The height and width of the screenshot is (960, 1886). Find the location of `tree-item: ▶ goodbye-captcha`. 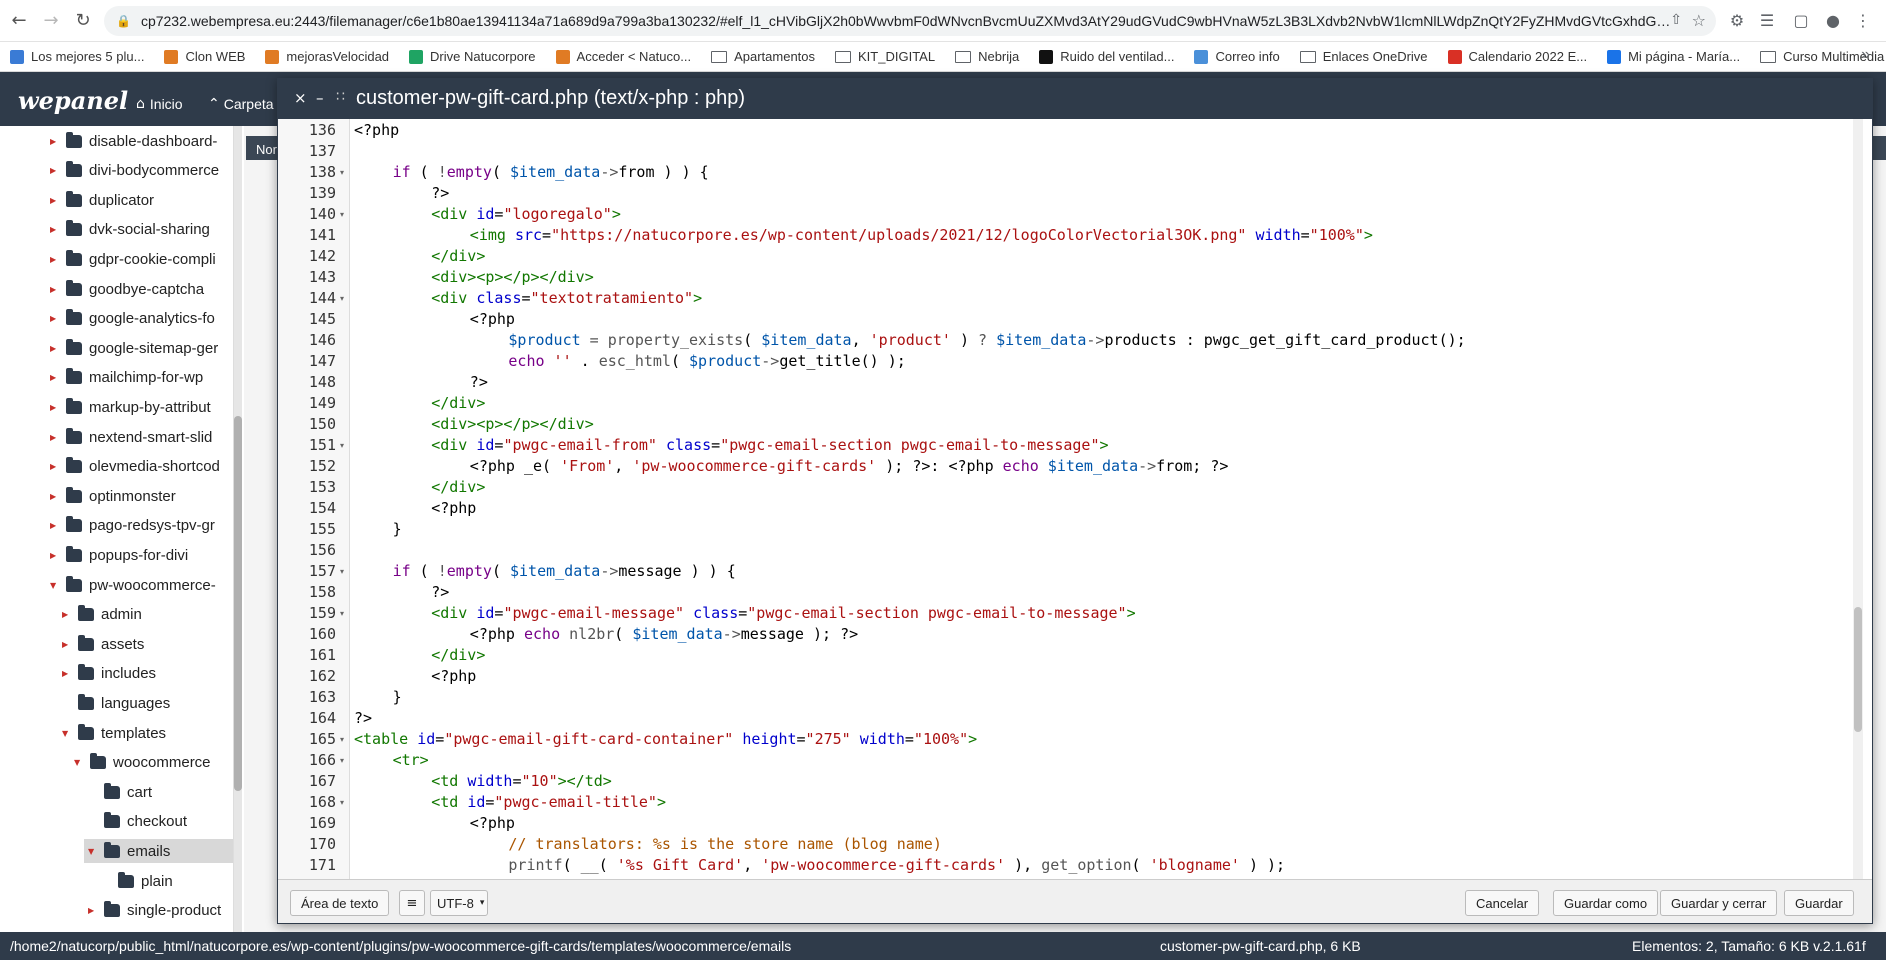

tree-item: ▶ goodbye-captcha is located at coordinates (127, 289).